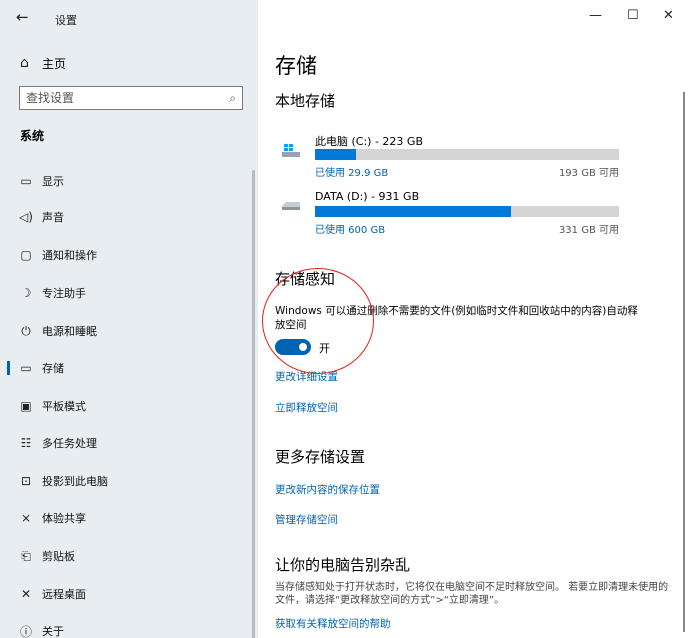 Image resolution: width=690 pixels, height=638 pixels. I want to click on local-storage-heading: 本地存储, so click(305, 101).